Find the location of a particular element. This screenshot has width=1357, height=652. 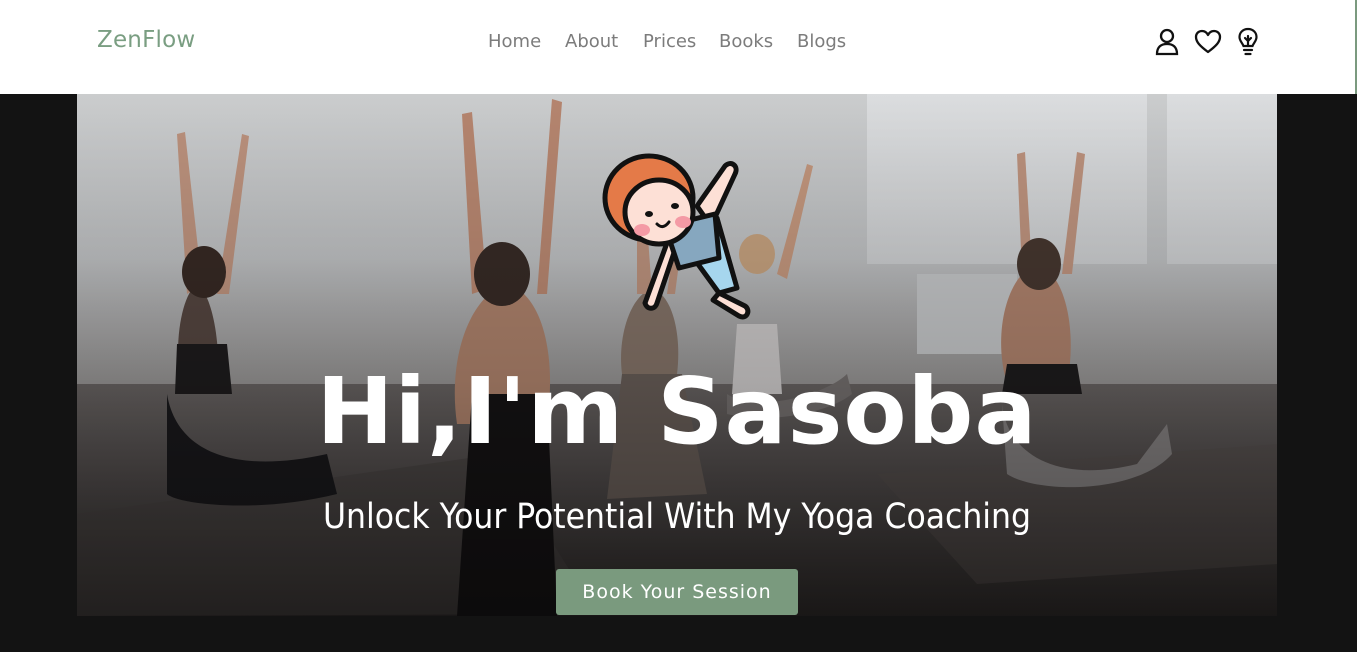

nav-link-blogs: Blogs is located at coordinates (821, 41).